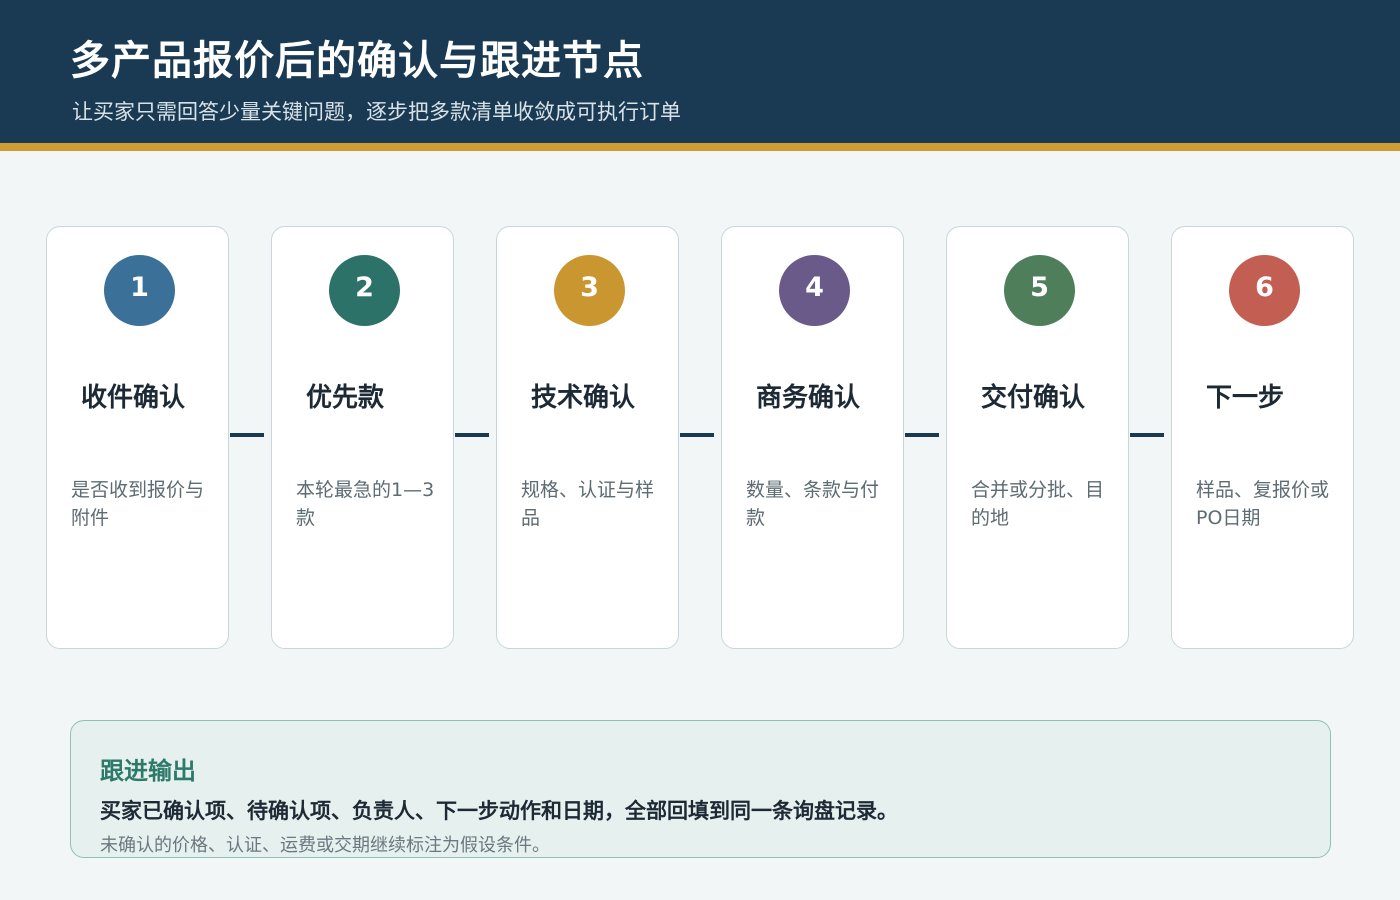 This screenshot has height=900, width=1400. I want to click on step-card-2: 2 优先款本轮最急的1—3款, so click(362, 437).